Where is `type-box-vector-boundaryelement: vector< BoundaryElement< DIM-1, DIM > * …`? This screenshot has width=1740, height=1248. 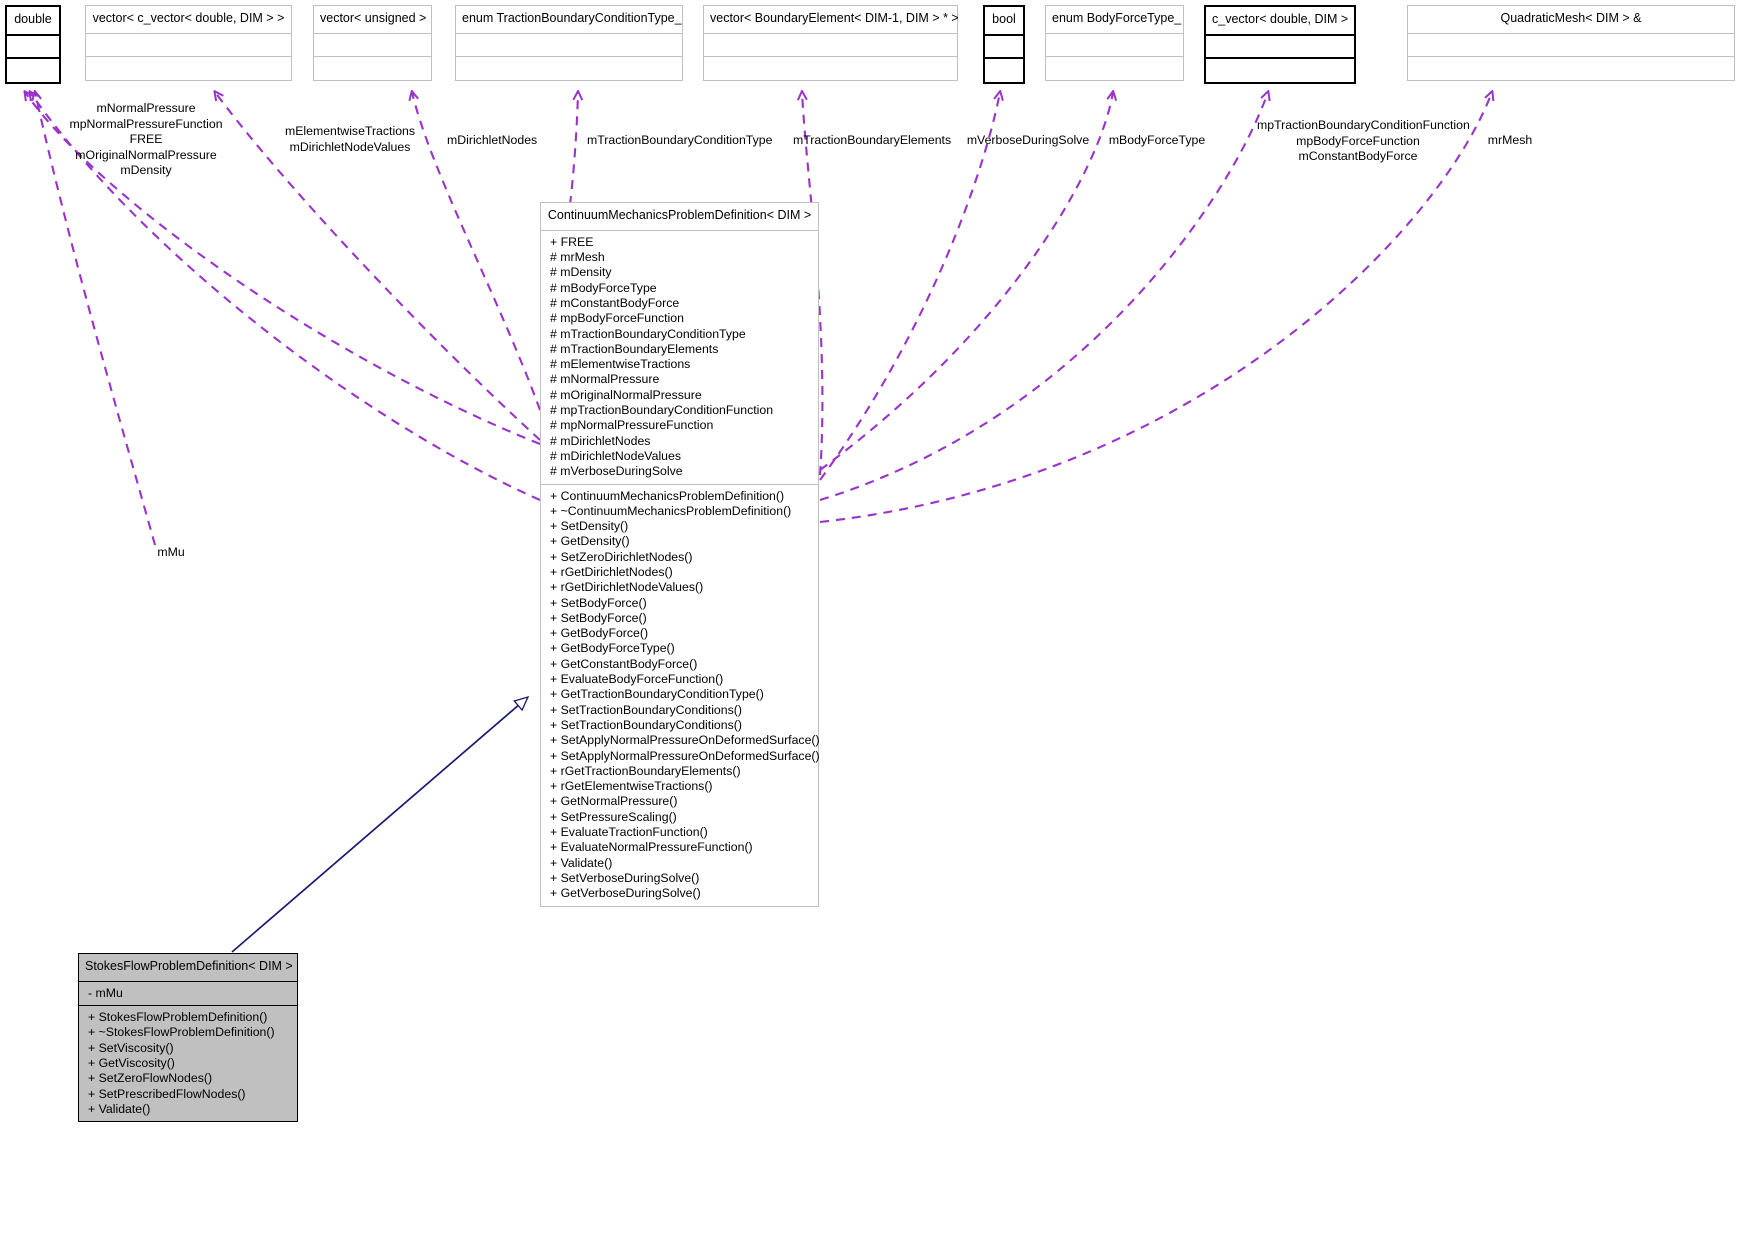
type-box-vector-boundaryelement: vector< BoundaryElement< DIM-1, DIM > * … is located at coordinates (831, 43).